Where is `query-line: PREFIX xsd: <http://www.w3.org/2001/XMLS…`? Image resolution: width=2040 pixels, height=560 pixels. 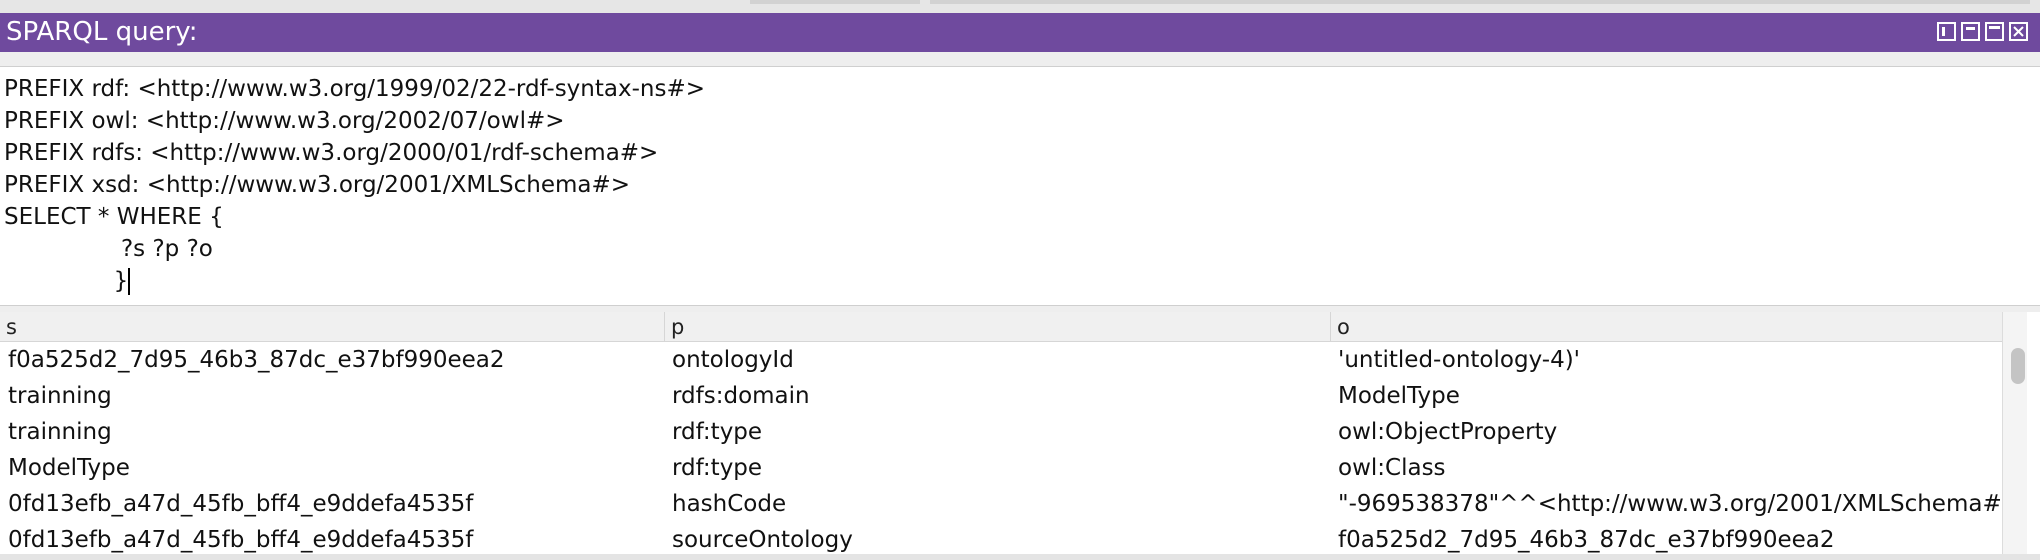
query-line: PREFIX xsd: <http://www.w3.org/2001/XMLS… is located at coordinates (317, 185).